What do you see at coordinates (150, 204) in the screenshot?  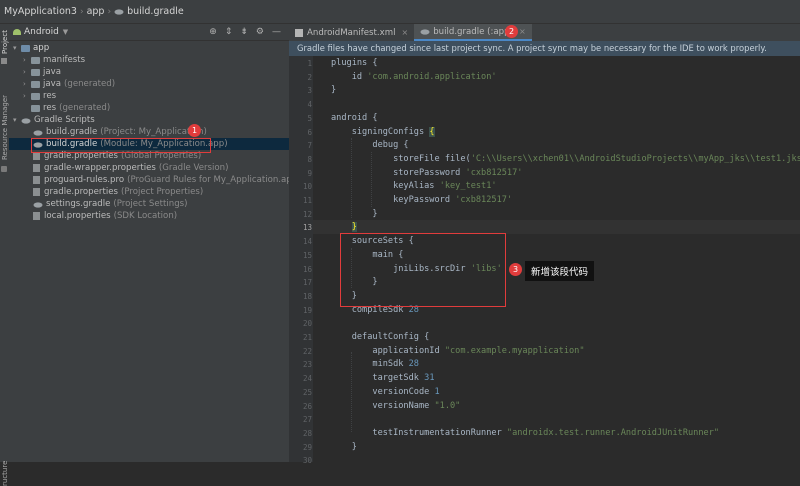 I see `tree-item-hint: (Project Settings)` at bounding box center [150, 204].